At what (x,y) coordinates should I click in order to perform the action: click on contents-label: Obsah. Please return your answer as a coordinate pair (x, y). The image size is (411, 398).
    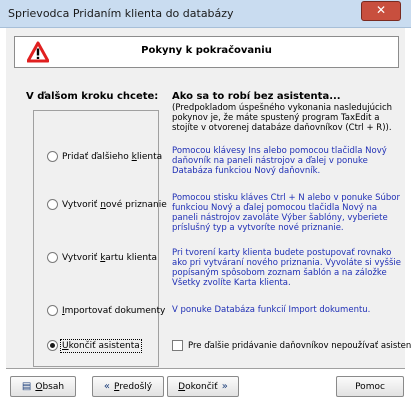
    Looking at the image, I should click on (50, 386).